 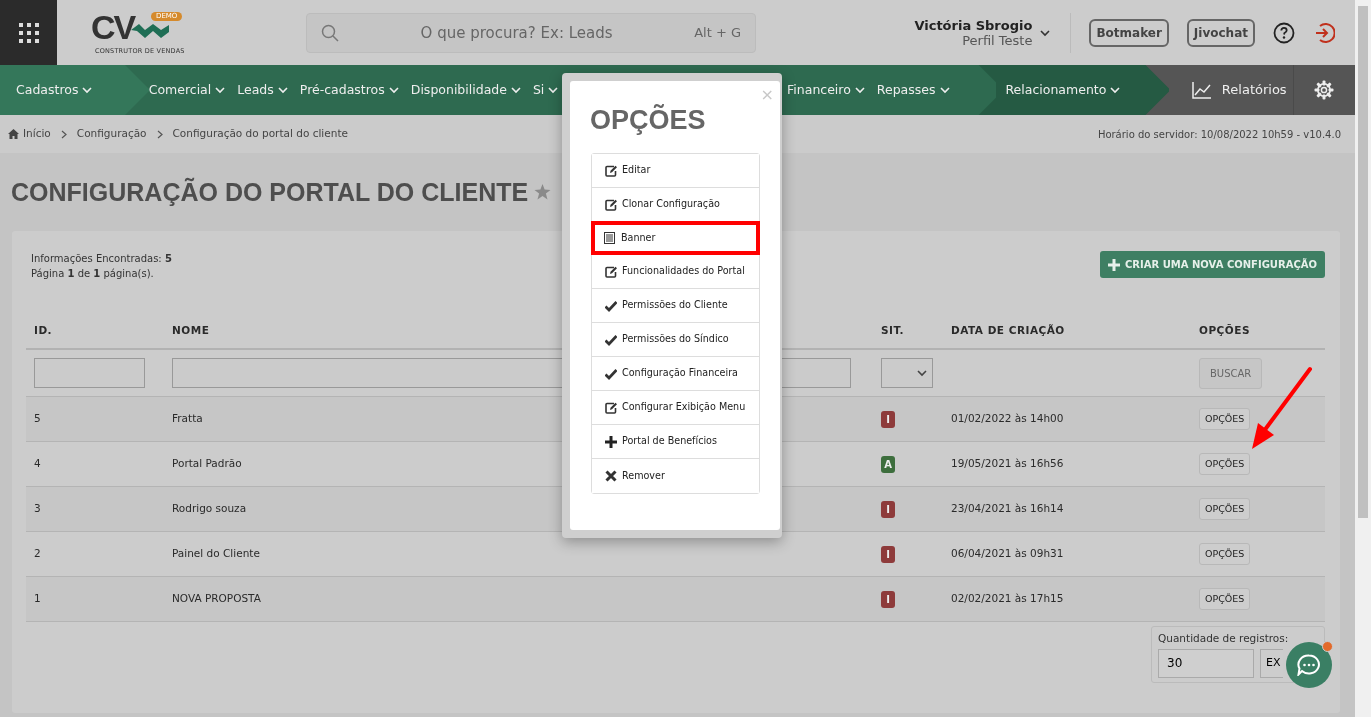 I want to click on table-cell: 19/05/2021 às 16h56, so click(x=1007, y=464).